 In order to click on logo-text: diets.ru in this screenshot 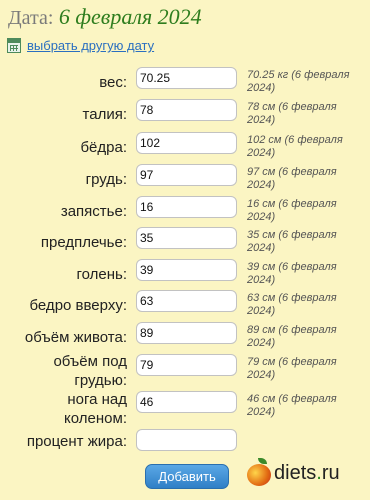, I will do `click(307, 473)`.